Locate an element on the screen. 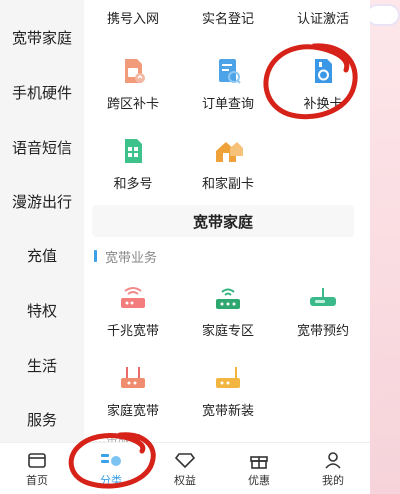 This screenshot has width=400, height=494. home-icon is located at coordinates (37, 460).